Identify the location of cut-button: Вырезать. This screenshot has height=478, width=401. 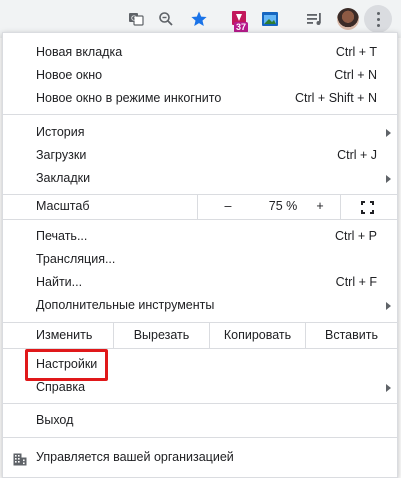
(161, 335).